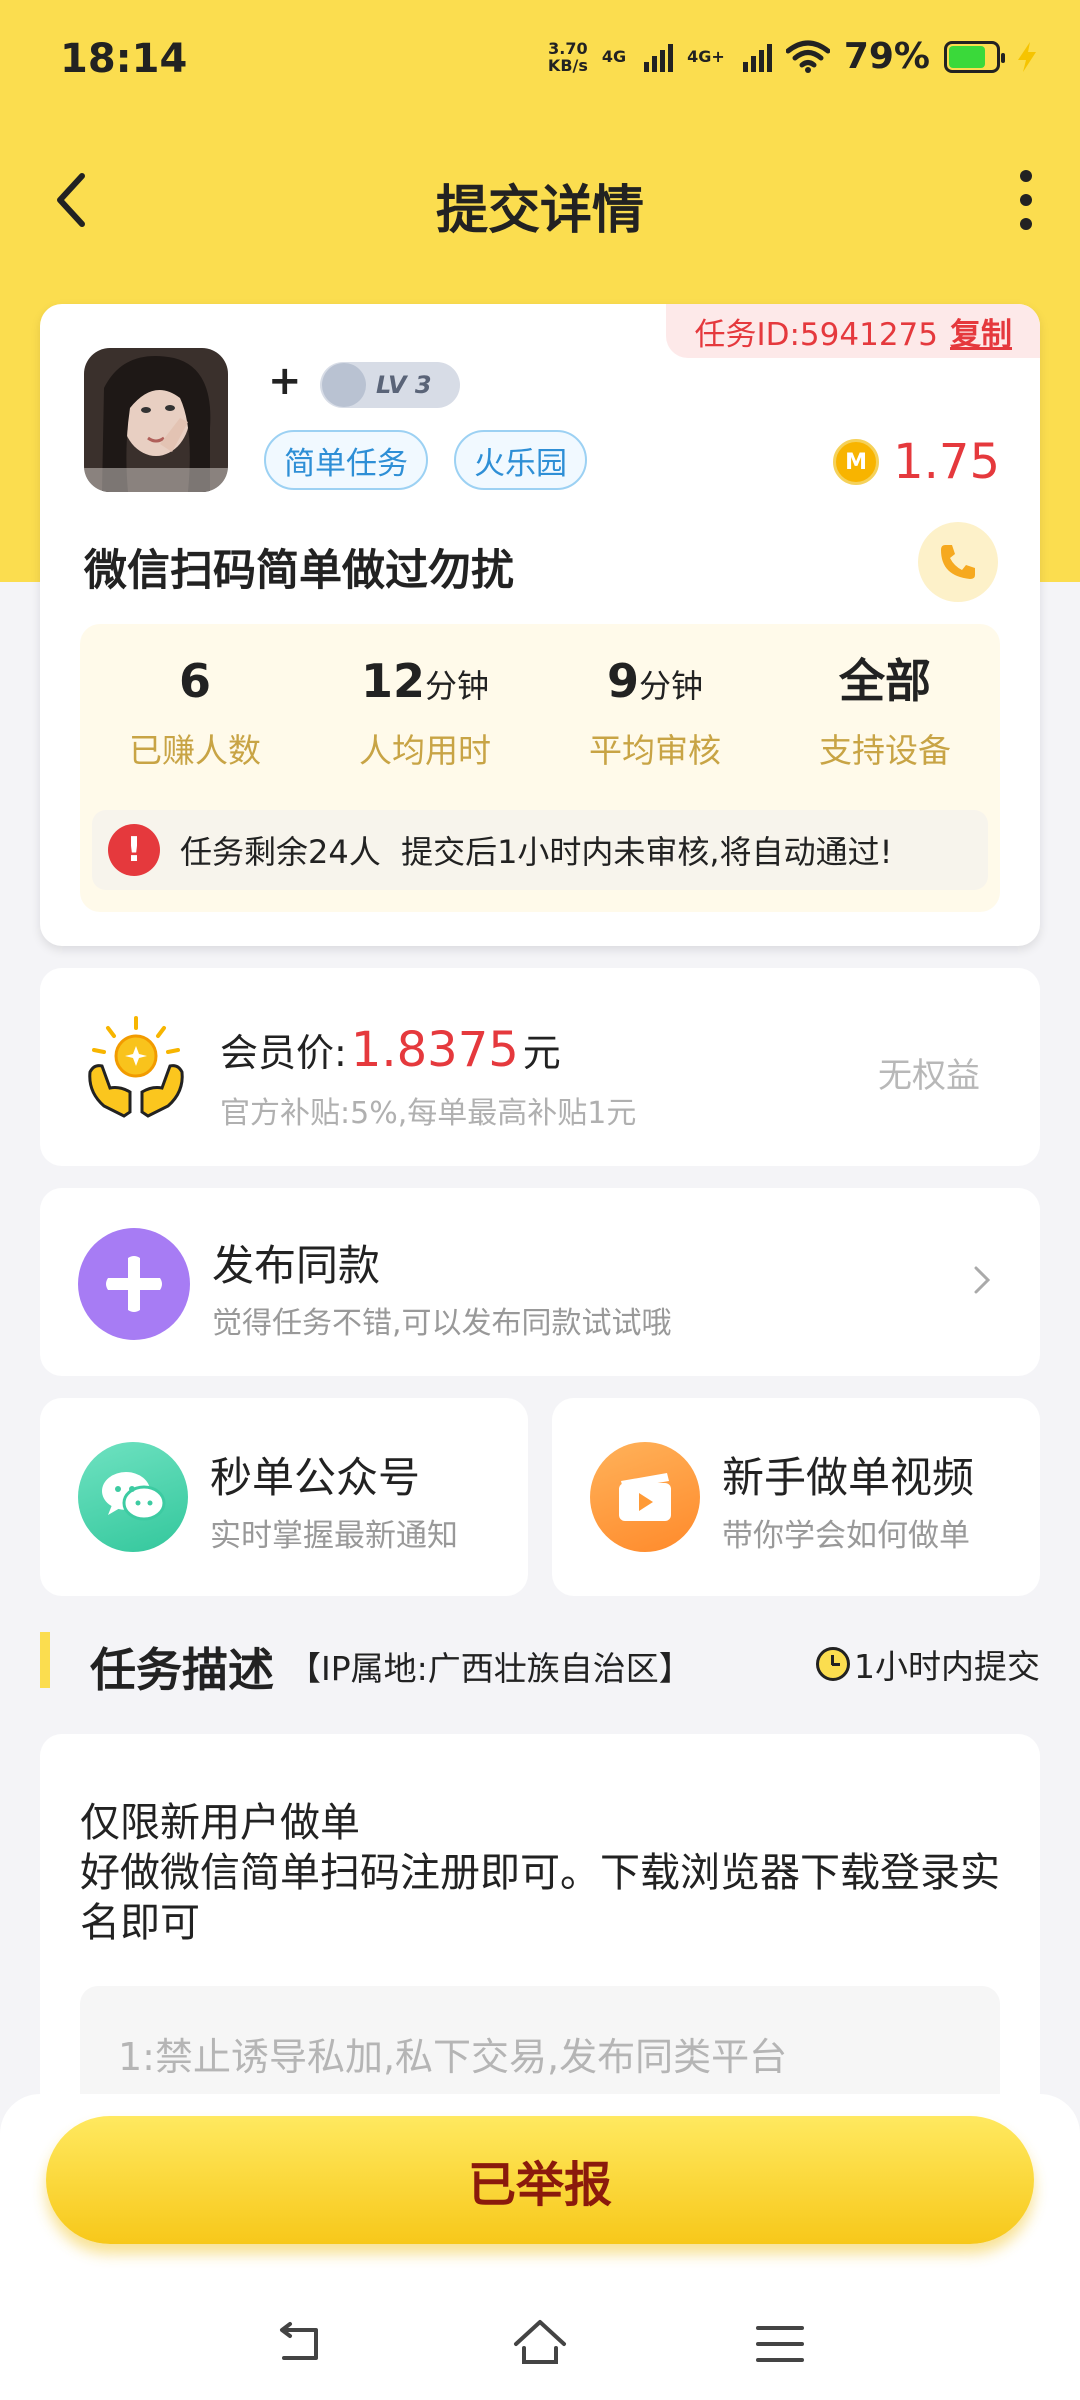 The height and width of the screenshot is (2400, 1080). I want to click on member-price-card: 会员价: 1.8375 元 官方补贴:5%,每单最高补贴1元 无权益, so click(540, 1067).